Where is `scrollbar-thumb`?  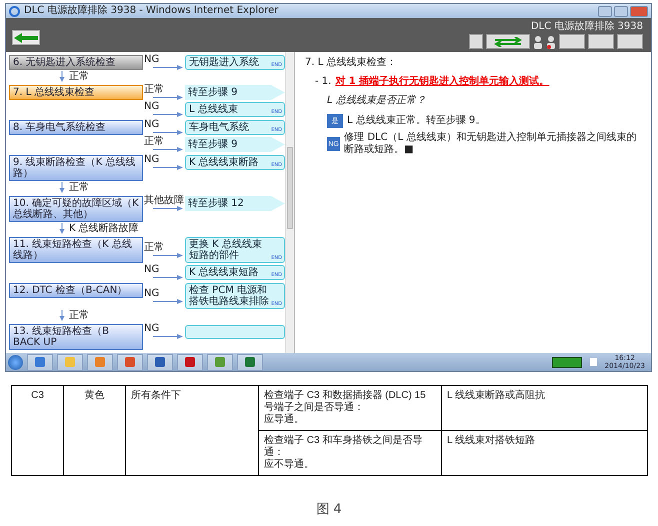 scrollbar-thumb is located at coordinates (290, 188).